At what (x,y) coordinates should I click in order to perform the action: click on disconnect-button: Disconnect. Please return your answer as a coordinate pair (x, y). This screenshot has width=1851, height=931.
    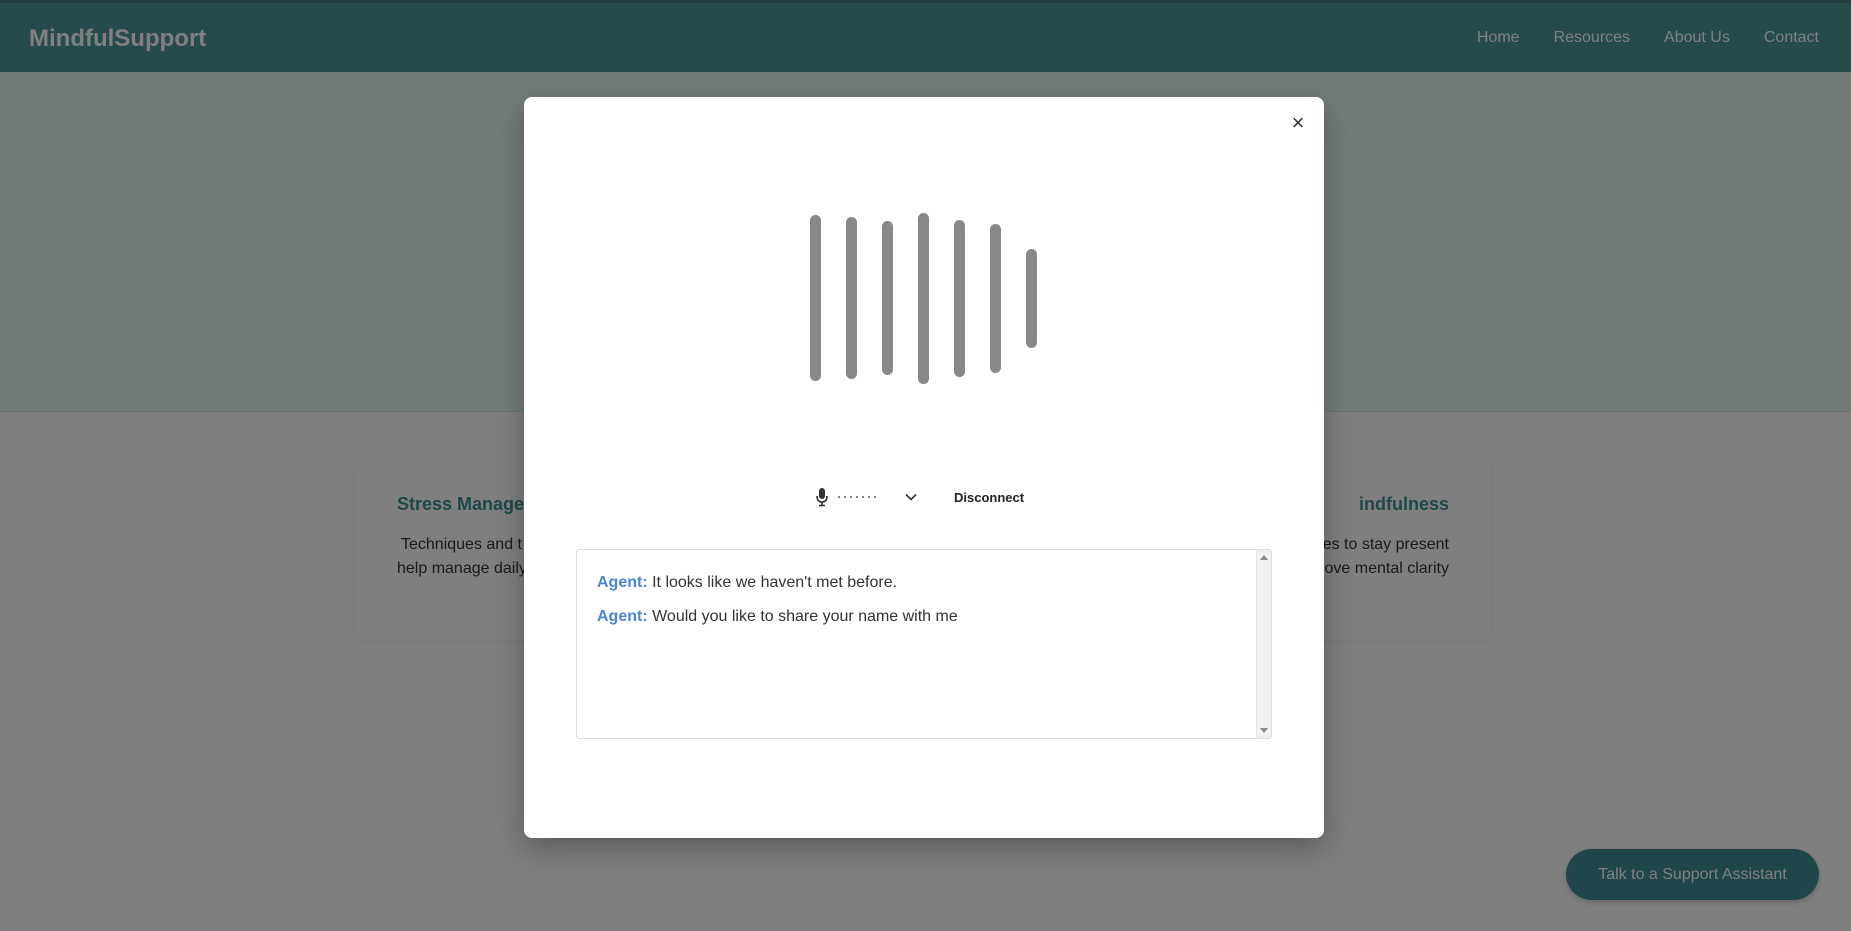
    Looking at the image, I should click on (989, 497).